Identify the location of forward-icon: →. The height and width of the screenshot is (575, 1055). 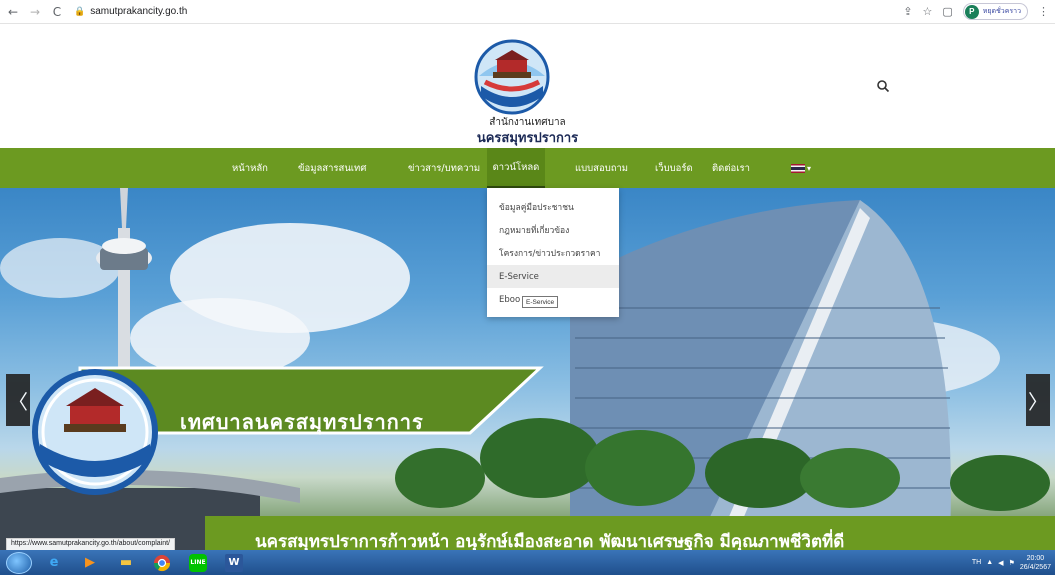
(35, 12).